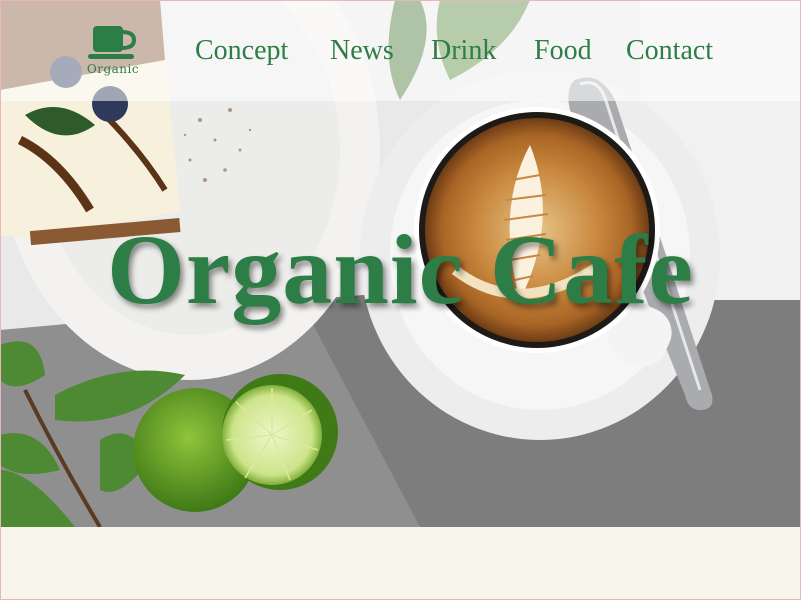 The image size is (801, 600). I want to click on nav-item-contact: Contact, so click(669, 51).